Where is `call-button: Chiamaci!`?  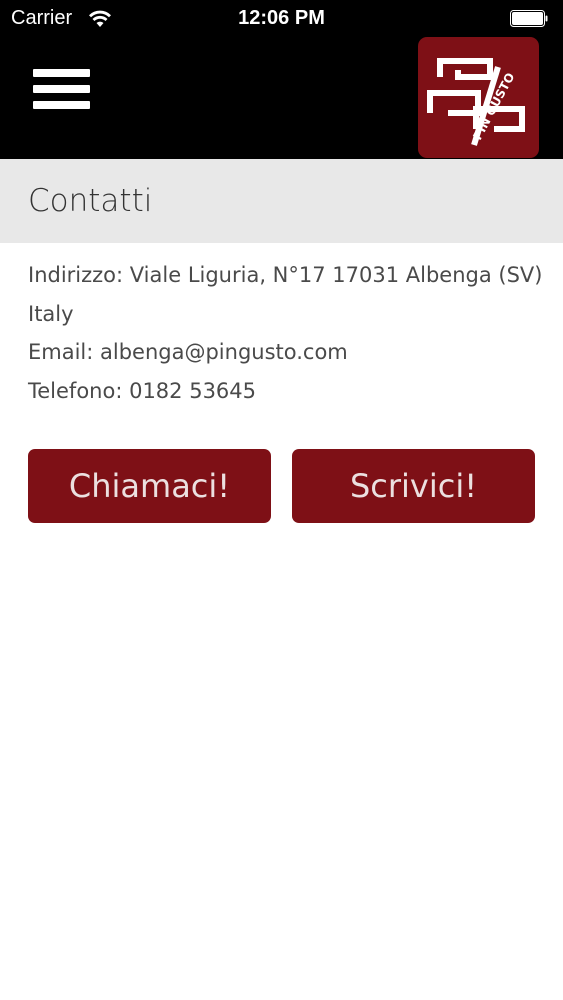 call-button: Chiamaci! is located at coordinates (149, 486).